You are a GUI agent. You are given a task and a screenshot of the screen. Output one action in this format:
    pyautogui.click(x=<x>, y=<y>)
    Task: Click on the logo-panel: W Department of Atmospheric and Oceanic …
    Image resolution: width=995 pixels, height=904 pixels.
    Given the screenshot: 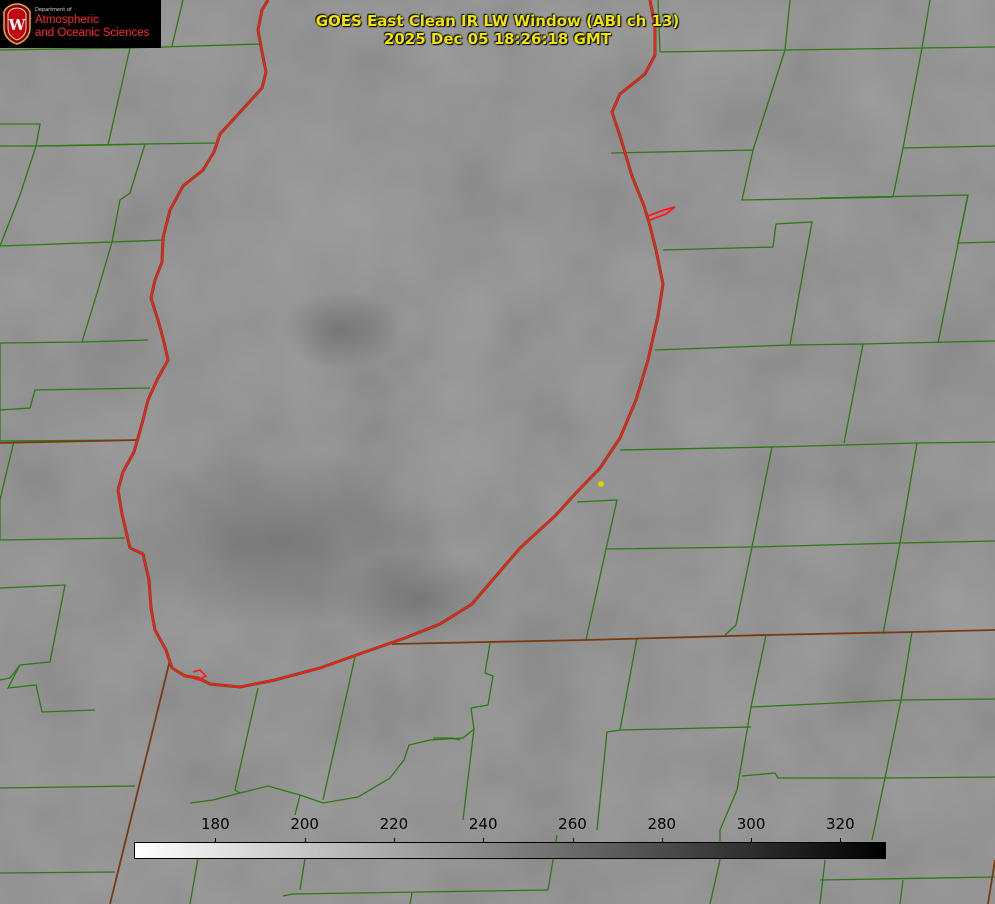 What is the action you would take?
    pyautogui.click(x=80, y=24)
    